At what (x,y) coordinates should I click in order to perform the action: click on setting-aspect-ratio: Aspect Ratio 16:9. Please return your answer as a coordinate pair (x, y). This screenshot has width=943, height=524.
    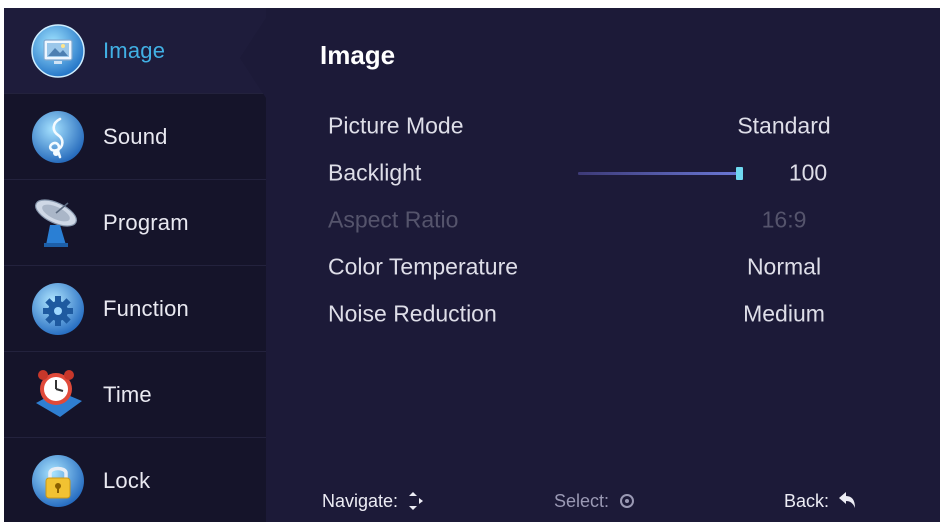
    Looking at the image, I should click on (618, 220).